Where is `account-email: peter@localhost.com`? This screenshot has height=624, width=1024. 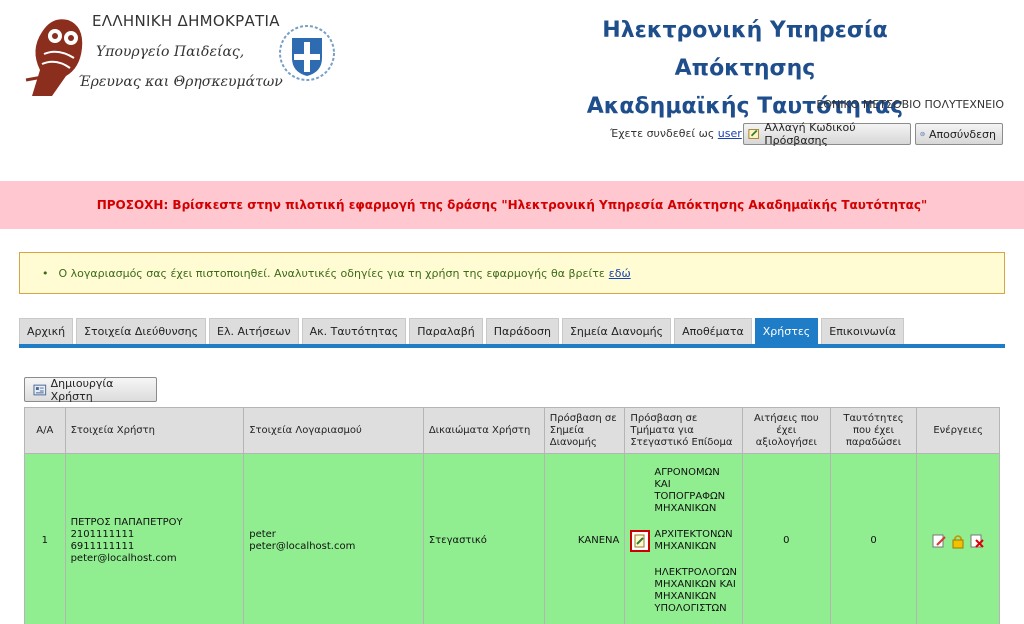
account-email: peter@localhost.com is located at coordinates (302, 546).